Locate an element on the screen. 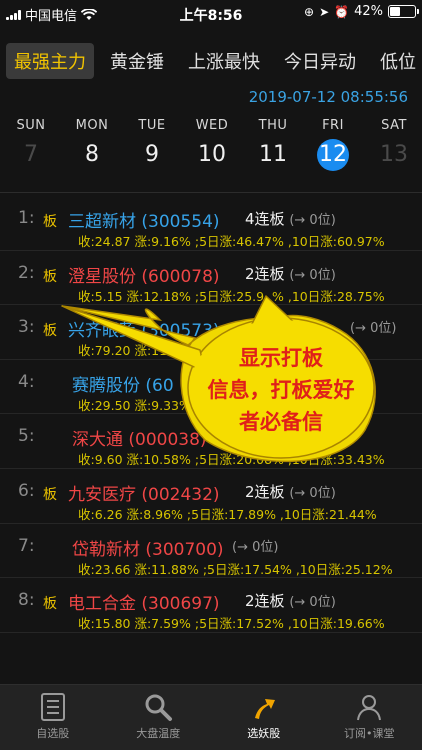 Image resolution: width=422 pixels, height=750 pixels. day-date: 12 is located at coordinates (333, 155).